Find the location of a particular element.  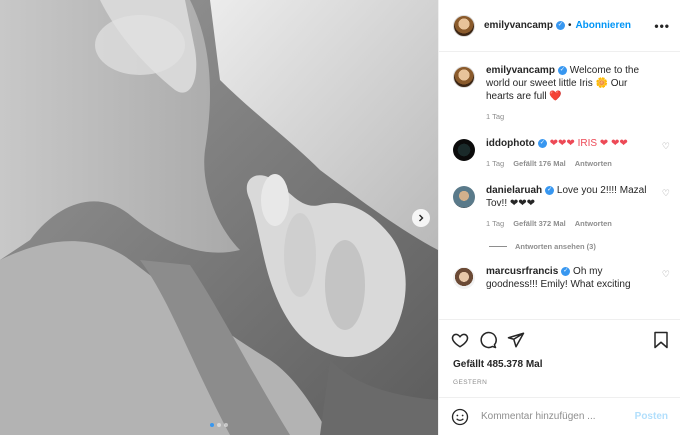

comment-username: marcusrfrancis is located at coordinates (522, 271).